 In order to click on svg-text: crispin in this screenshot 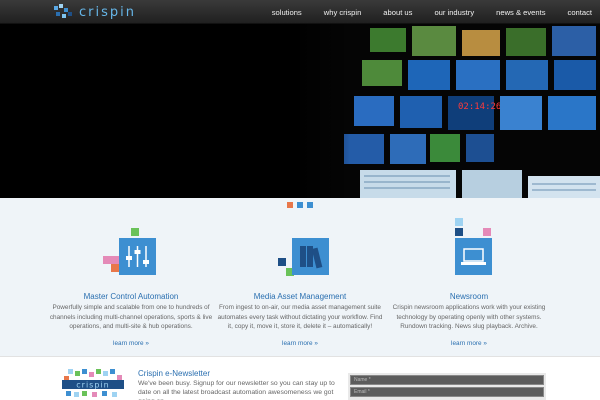, I will do `click(92, 385)`.